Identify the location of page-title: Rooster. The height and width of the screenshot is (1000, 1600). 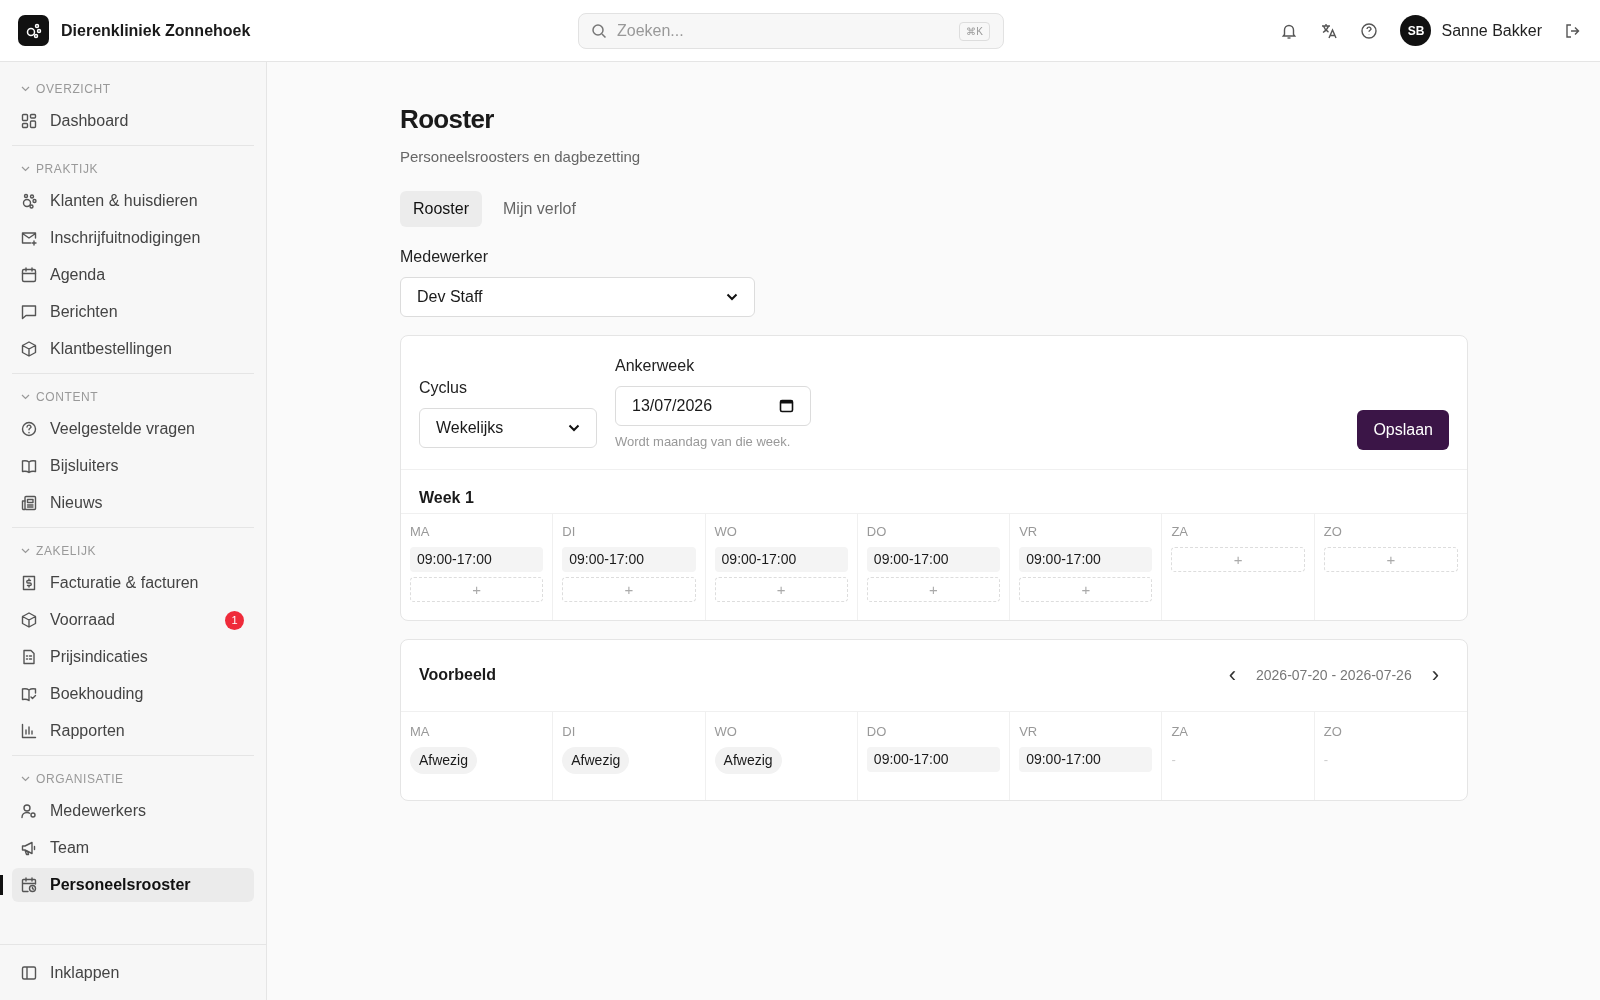
(447, 119).